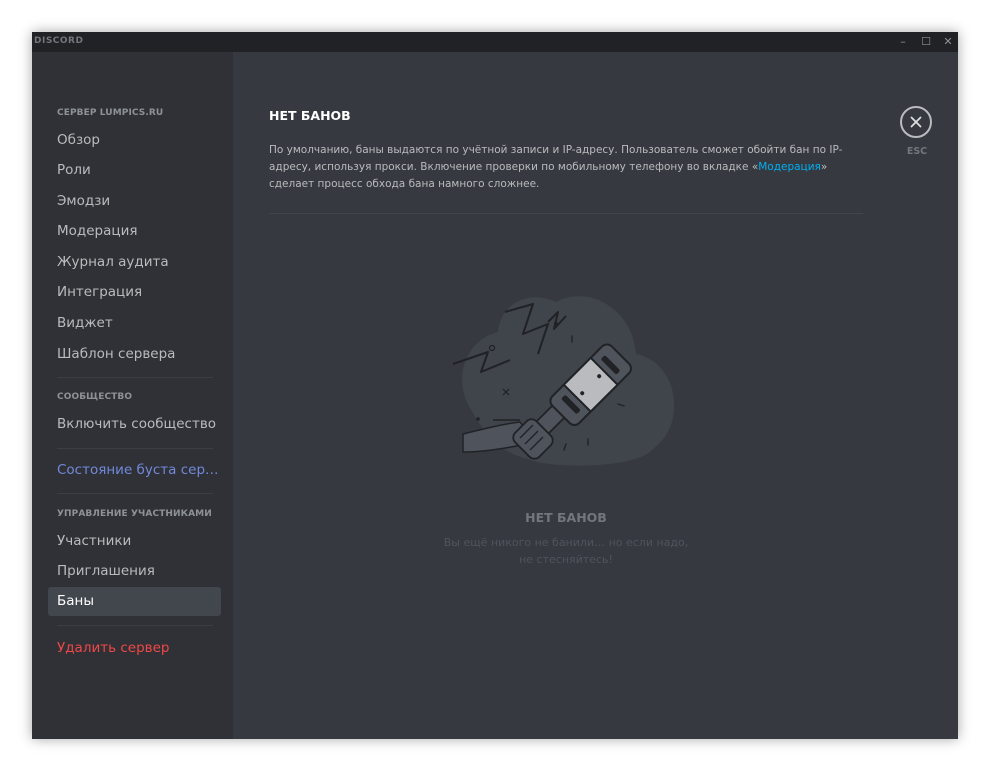 This screenshot has height=771, width=990. I want to click on sidebar-item-bans: Баны, so click(134, 601).